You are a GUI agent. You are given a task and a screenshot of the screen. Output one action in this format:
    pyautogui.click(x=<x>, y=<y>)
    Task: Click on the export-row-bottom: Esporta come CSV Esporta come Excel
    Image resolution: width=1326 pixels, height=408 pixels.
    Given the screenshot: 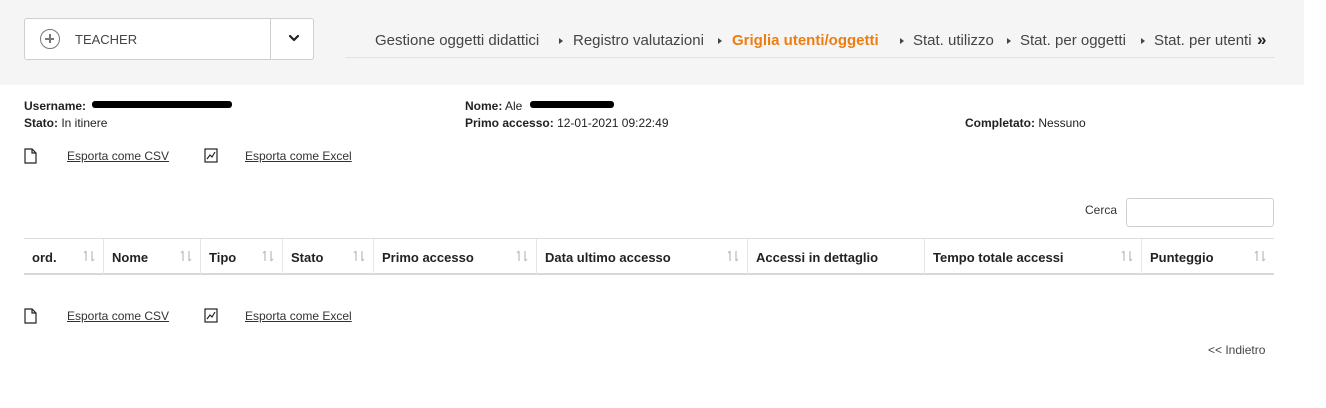 What is the action you would take?
    pyautogui.click(x=224, y=317)
    